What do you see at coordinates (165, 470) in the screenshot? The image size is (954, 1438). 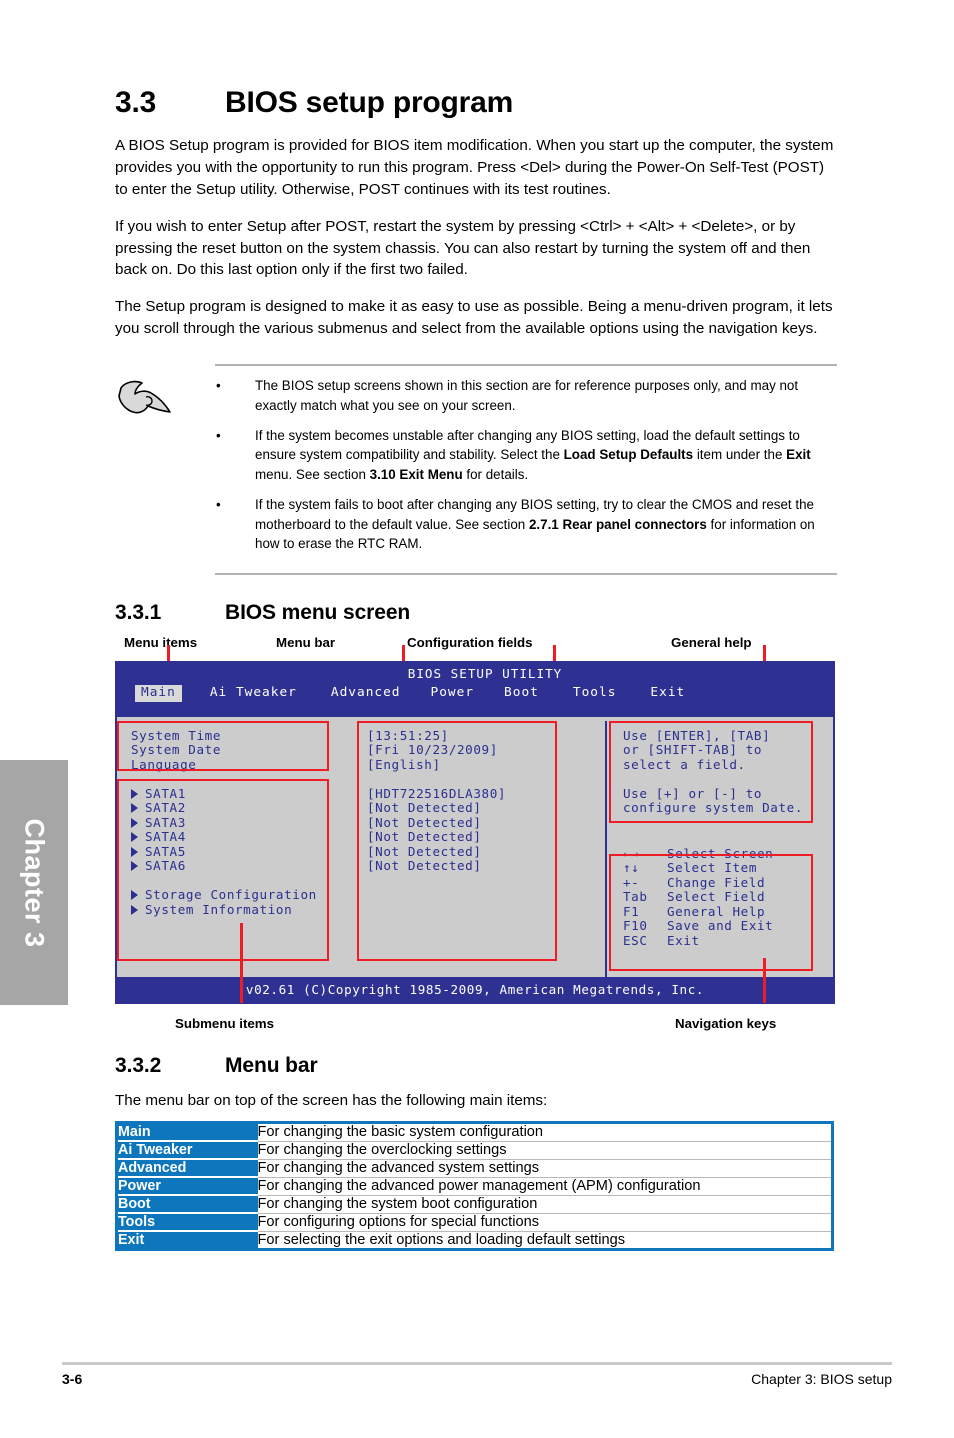 I see `pointing-hand-icon` at bounding box center [165, 470].